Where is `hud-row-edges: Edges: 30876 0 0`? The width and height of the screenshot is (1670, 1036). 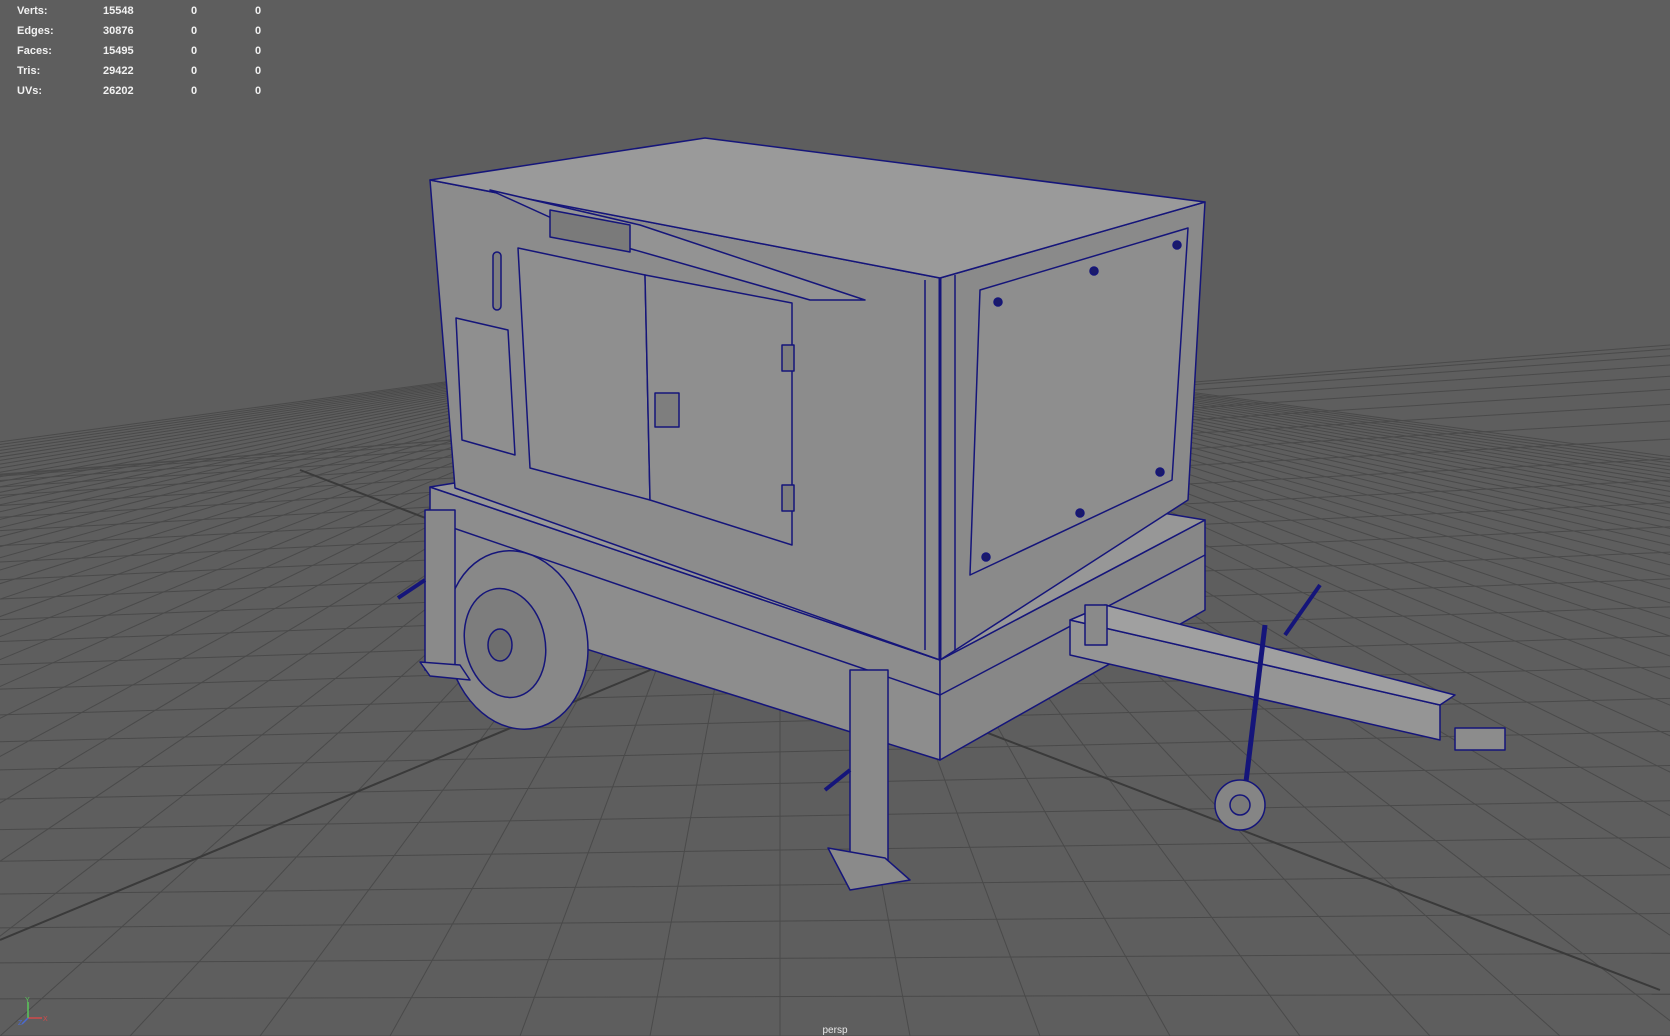 hud-row-edges: Edges: 30876 0 0 is located at coordinates (157, 31).